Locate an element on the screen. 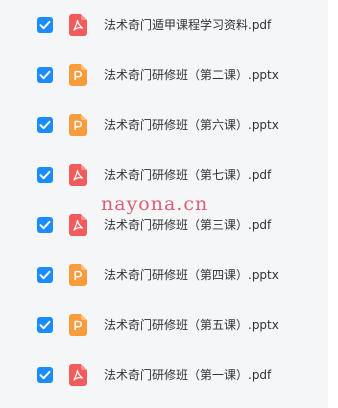  file-name: 法术奇门研修班（第五课）.pptx is located at coordinates (191, 325).